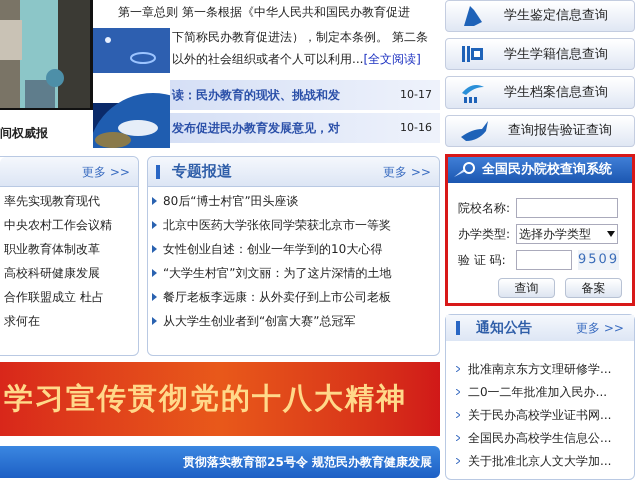  What do you see at coordinates (52, 249) in the screenshot?
I see `news-link: 职业教育体制改革` at bounding box center [52, 249].